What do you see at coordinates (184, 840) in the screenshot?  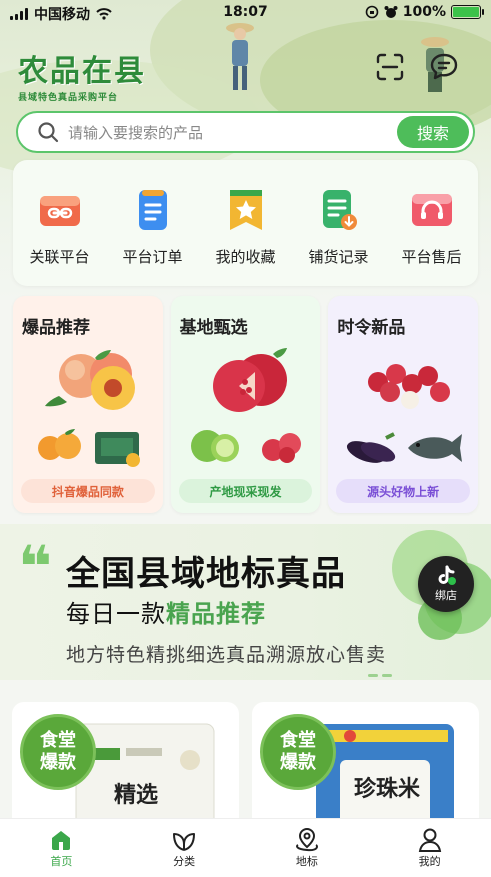 I see `leaf-icon` at bounding box center [184, 840].